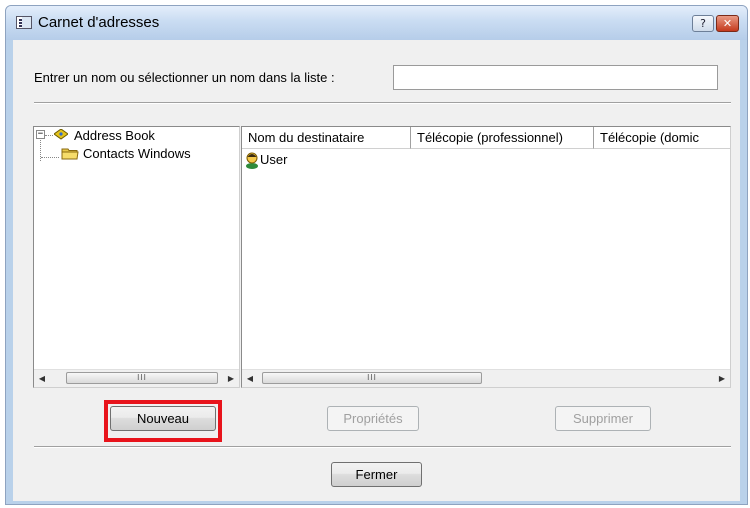  I want to click on new-contact-button: Nouveau, so click(163, 418).